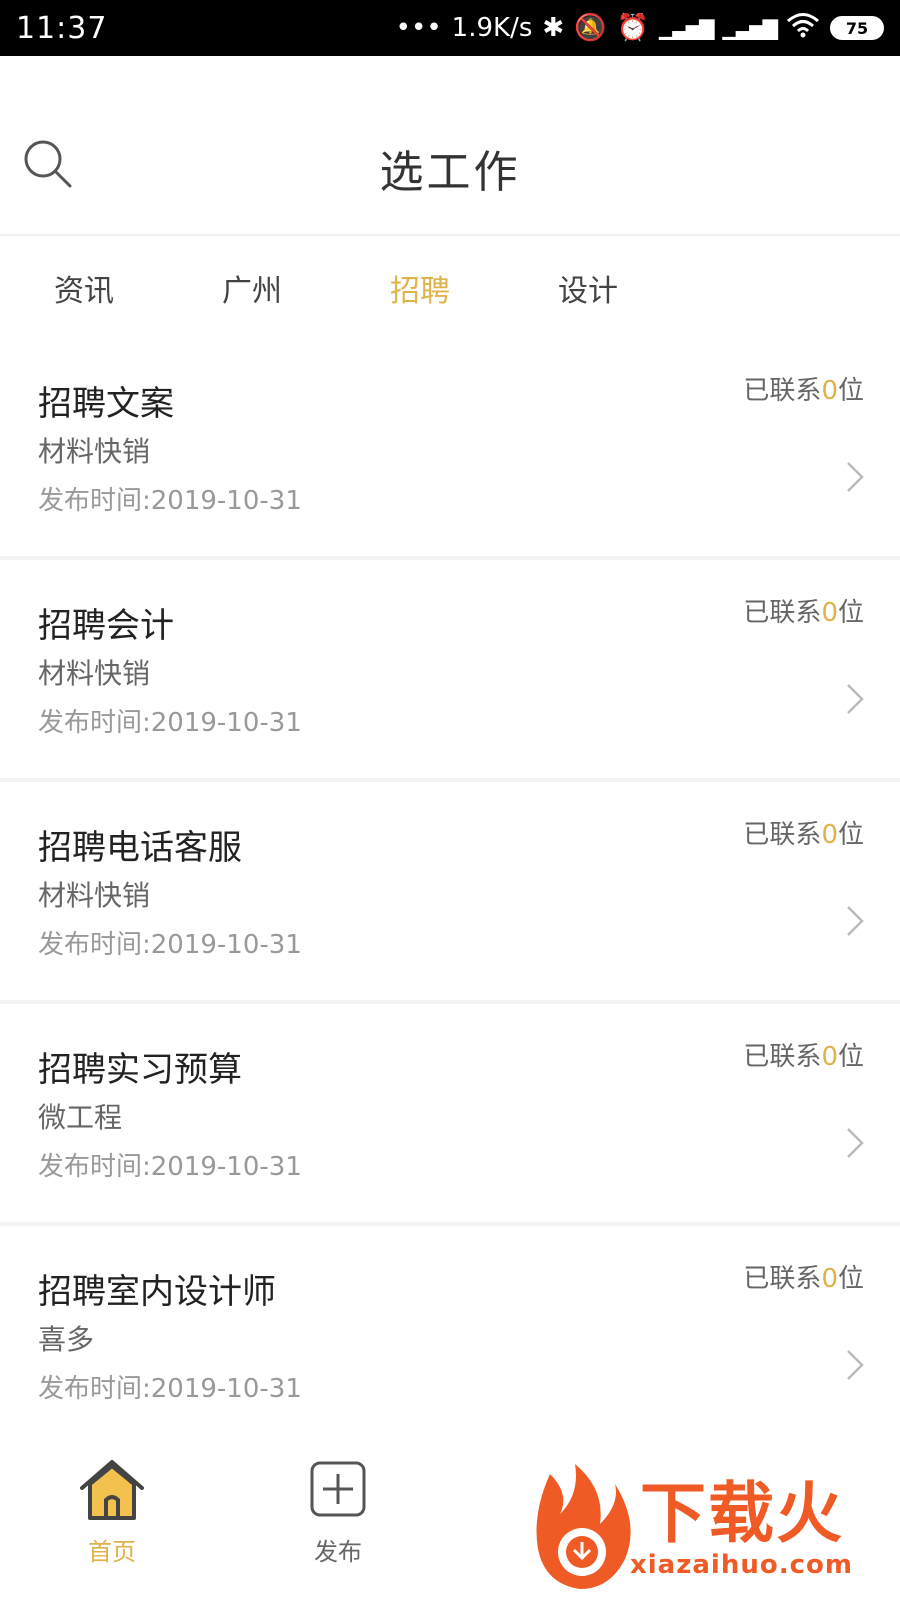 This screenshot has height=1600, width=900. What do you see at coordinates (252, 288) in the screenshot?
I see `tab-guangzhou: 广州` at bounding box center [252, 288].